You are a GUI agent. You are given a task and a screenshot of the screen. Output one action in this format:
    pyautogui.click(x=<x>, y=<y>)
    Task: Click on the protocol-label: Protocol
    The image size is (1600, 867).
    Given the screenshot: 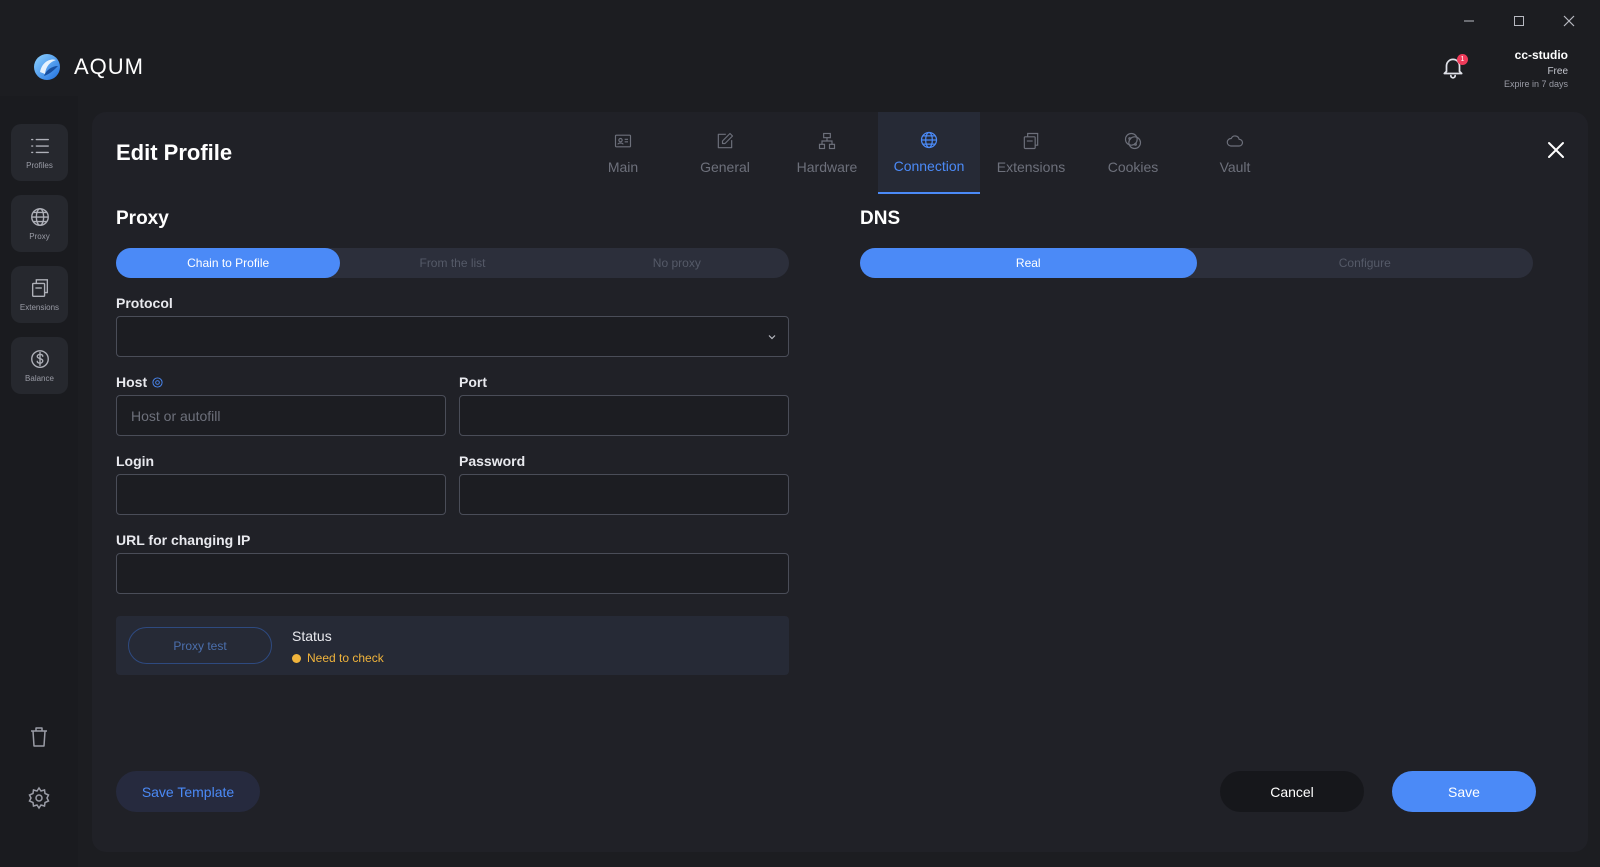 What is the action you would take?
    pyautogui.click(x=144, y=303)
    